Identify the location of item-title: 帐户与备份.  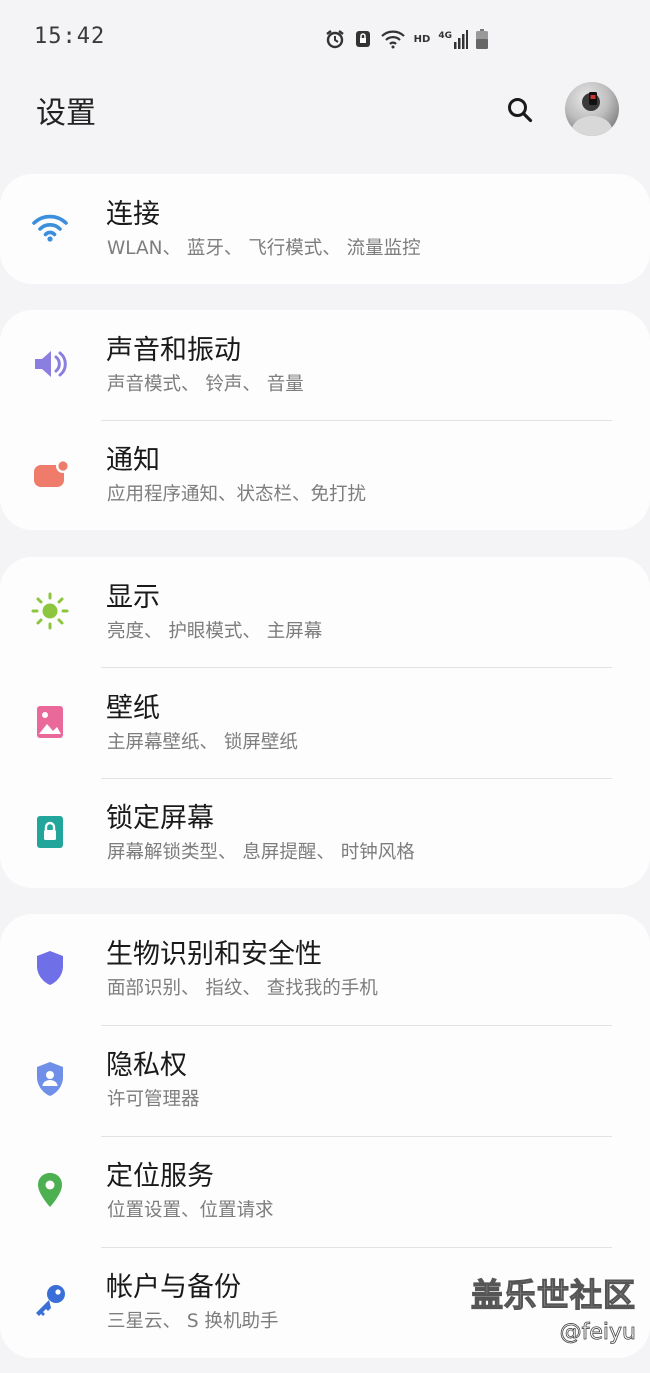
(173, 1287).